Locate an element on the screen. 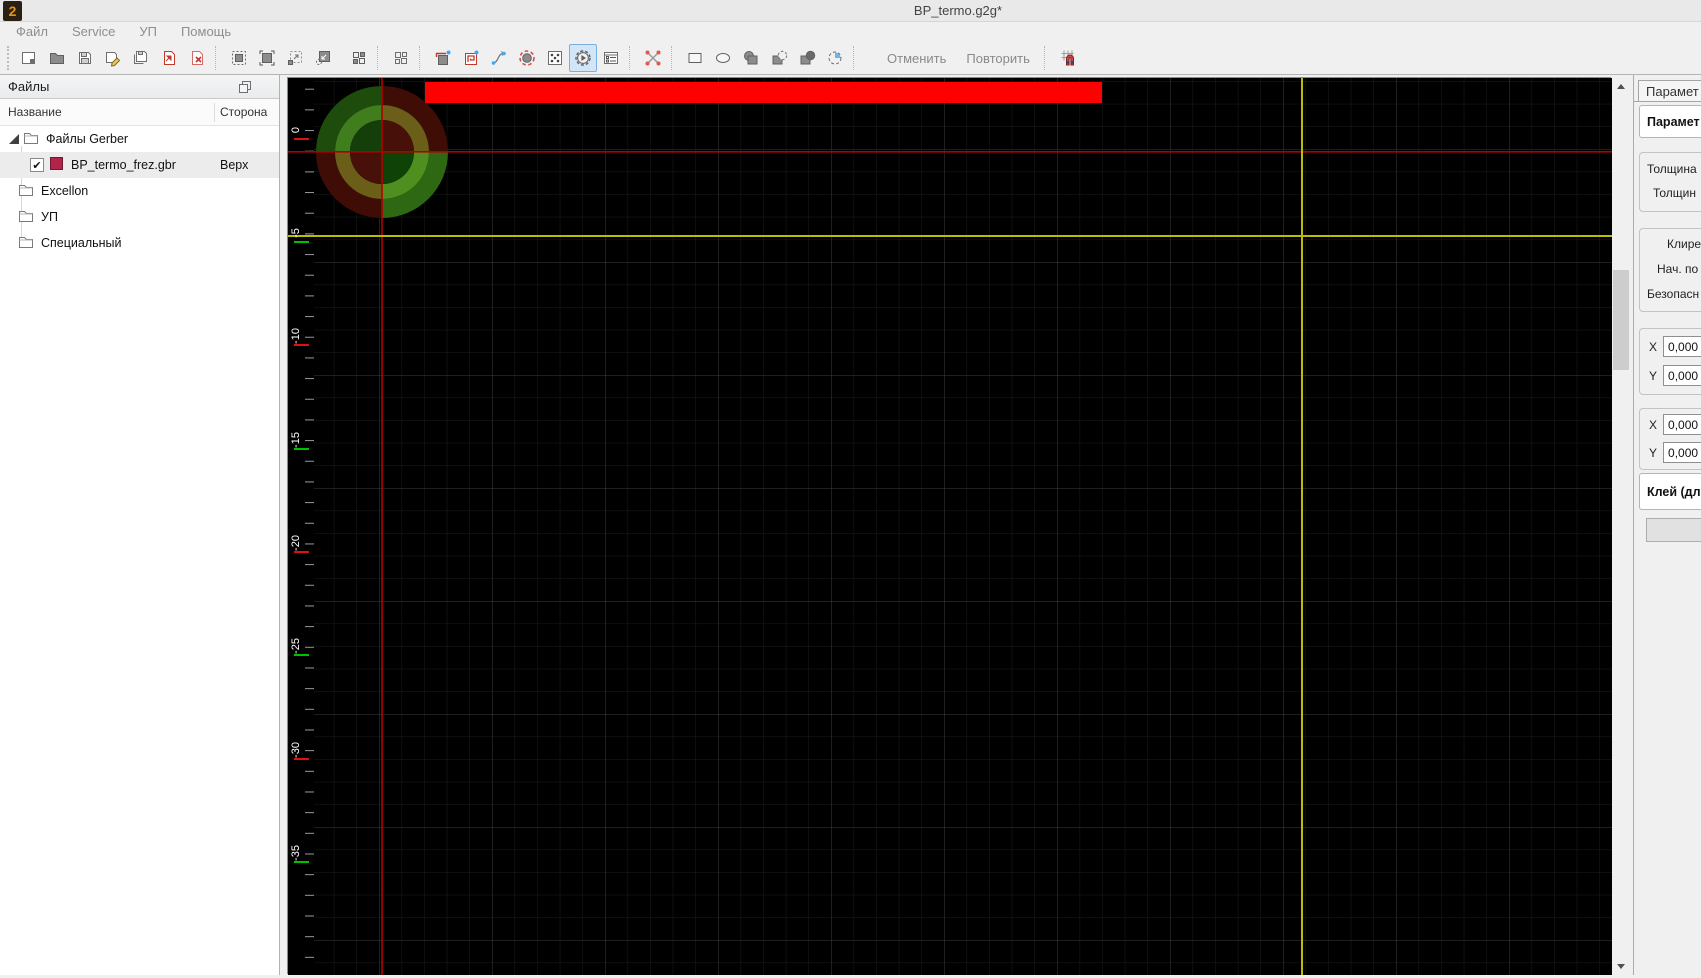  save-button is located at coordinates (85, 58).